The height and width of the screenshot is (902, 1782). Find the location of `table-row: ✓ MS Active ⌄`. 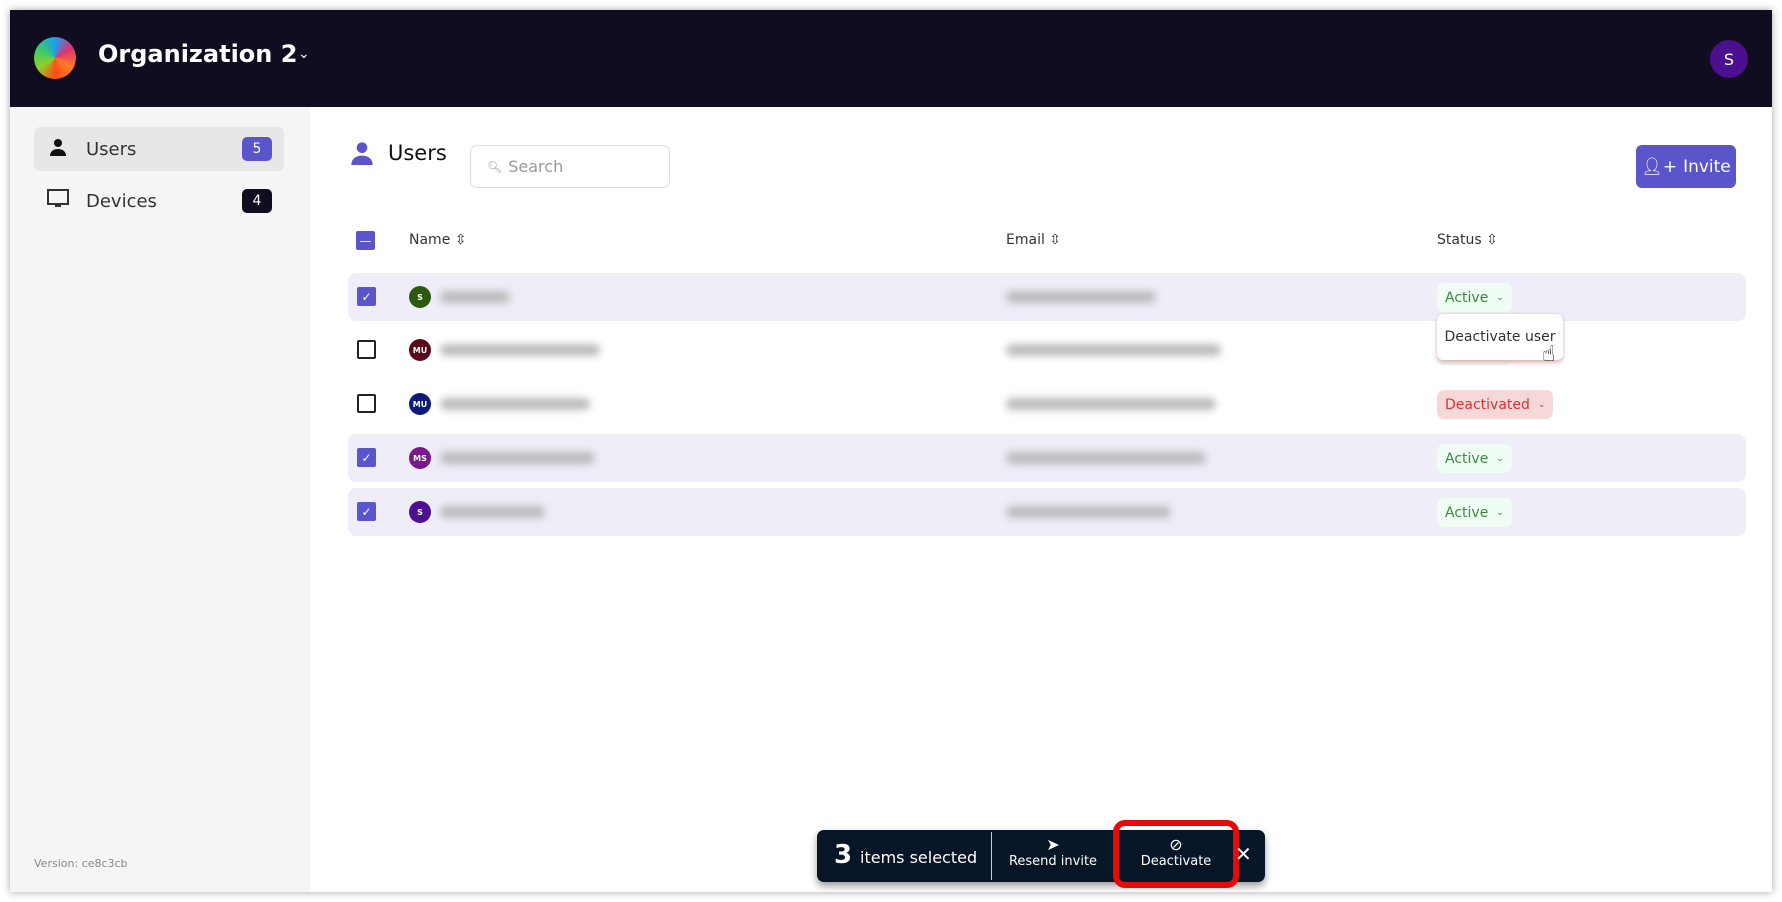

table-row: ✓ MS Active ⌄ is located at coordinates (1047, 458).